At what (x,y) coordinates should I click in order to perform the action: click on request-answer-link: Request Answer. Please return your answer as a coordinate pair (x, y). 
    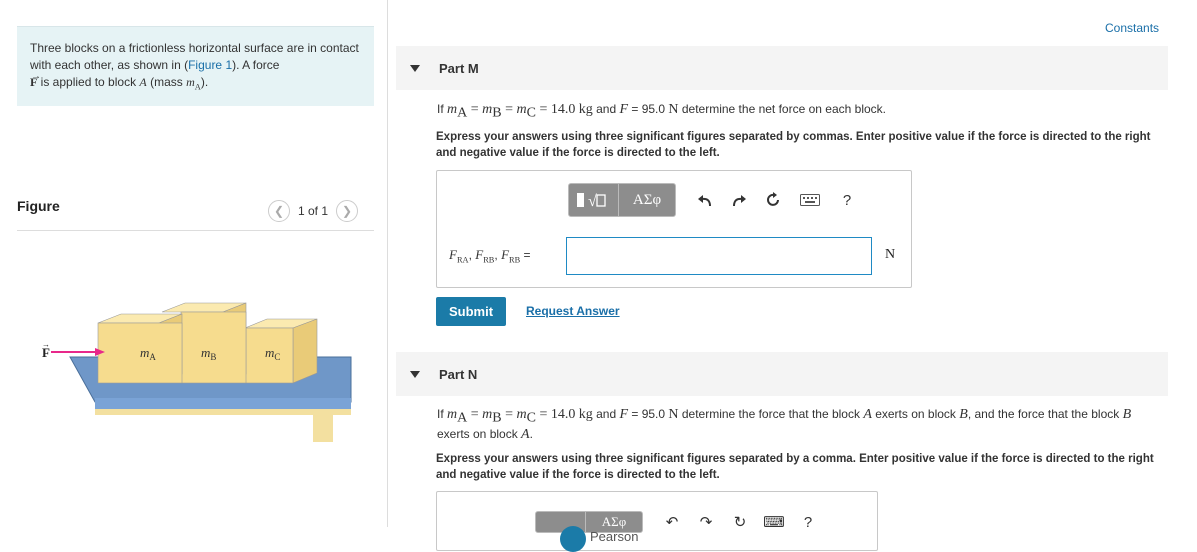
    Looking at the image, I should click on (573, 311).